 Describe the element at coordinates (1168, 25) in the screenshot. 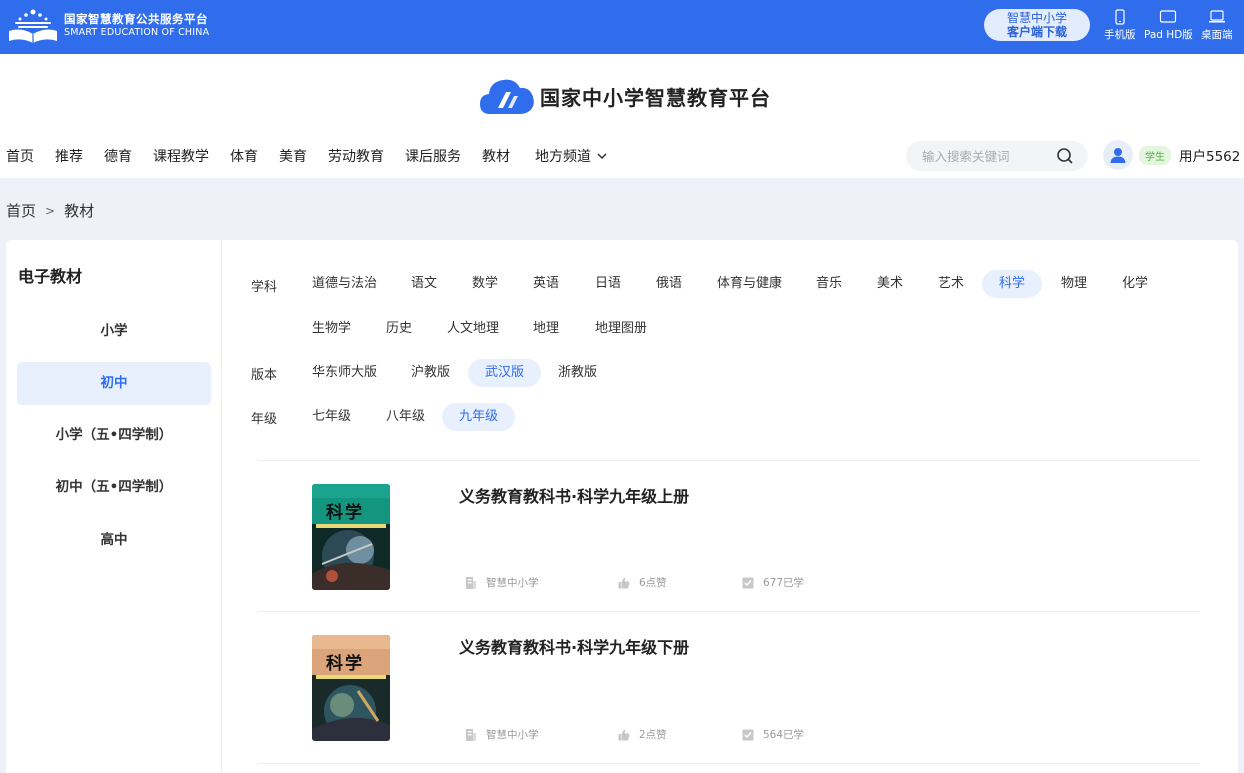

I see `device-pad-link: Pad HD版` at that location.